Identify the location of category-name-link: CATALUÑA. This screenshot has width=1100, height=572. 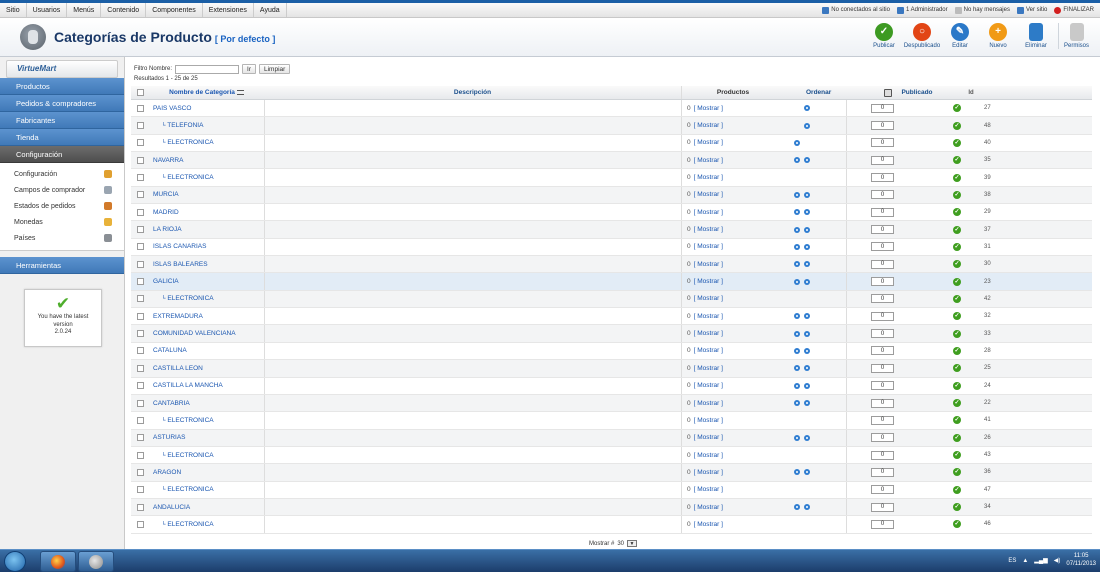
(206, 350).